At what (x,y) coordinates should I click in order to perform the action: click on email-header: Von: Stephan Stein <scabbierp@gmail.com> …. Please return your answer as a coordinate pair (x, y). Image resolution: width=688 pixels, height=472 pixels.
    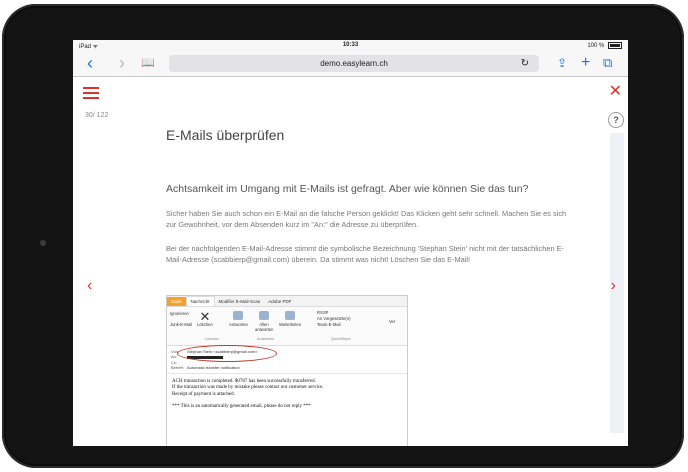
    Looking at the image, I should click on (287, 359).